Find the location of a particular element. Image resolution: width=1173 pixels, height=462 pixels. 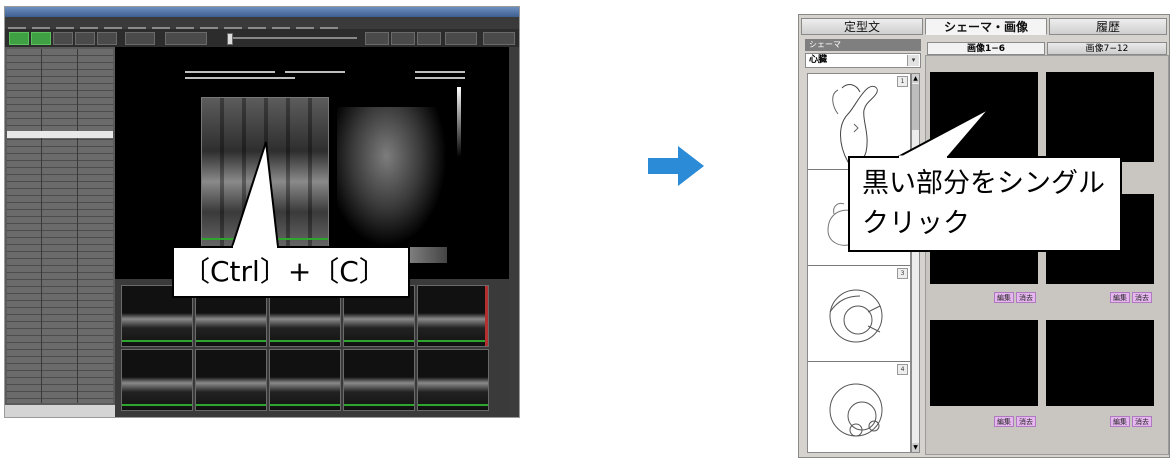

status-bar is located at coordinates (60, 411).